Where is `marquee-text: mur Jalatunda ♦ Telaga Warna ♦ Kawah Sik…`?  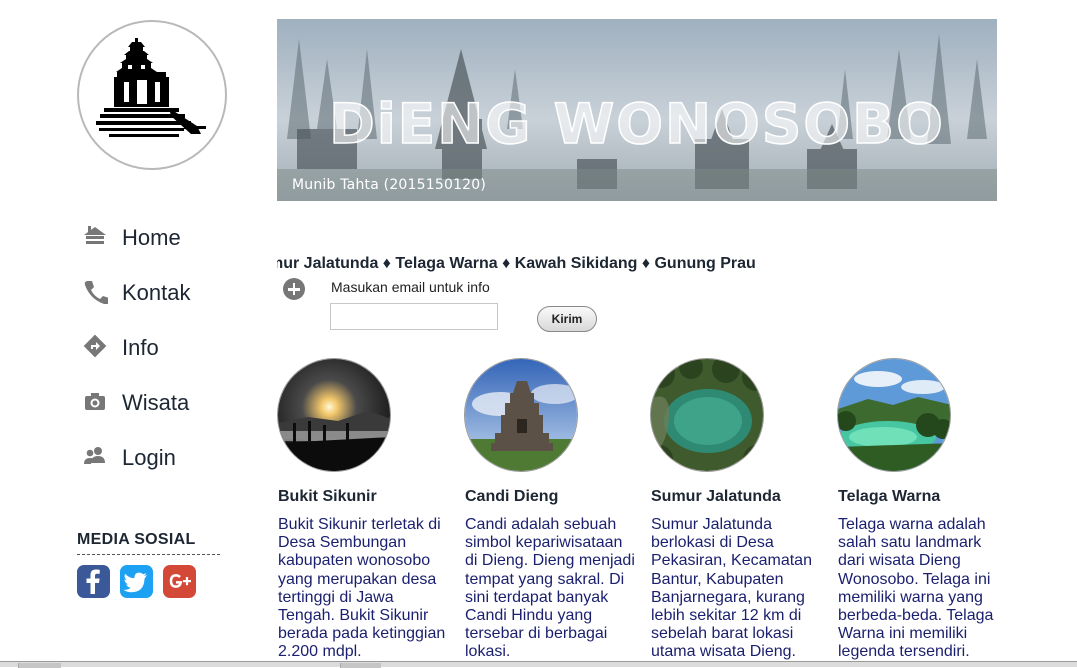
marquee-text: mur Jalatunda ♦ Telaga Warna ♦ Kawah Sik… is located at coordinates (516, 263).